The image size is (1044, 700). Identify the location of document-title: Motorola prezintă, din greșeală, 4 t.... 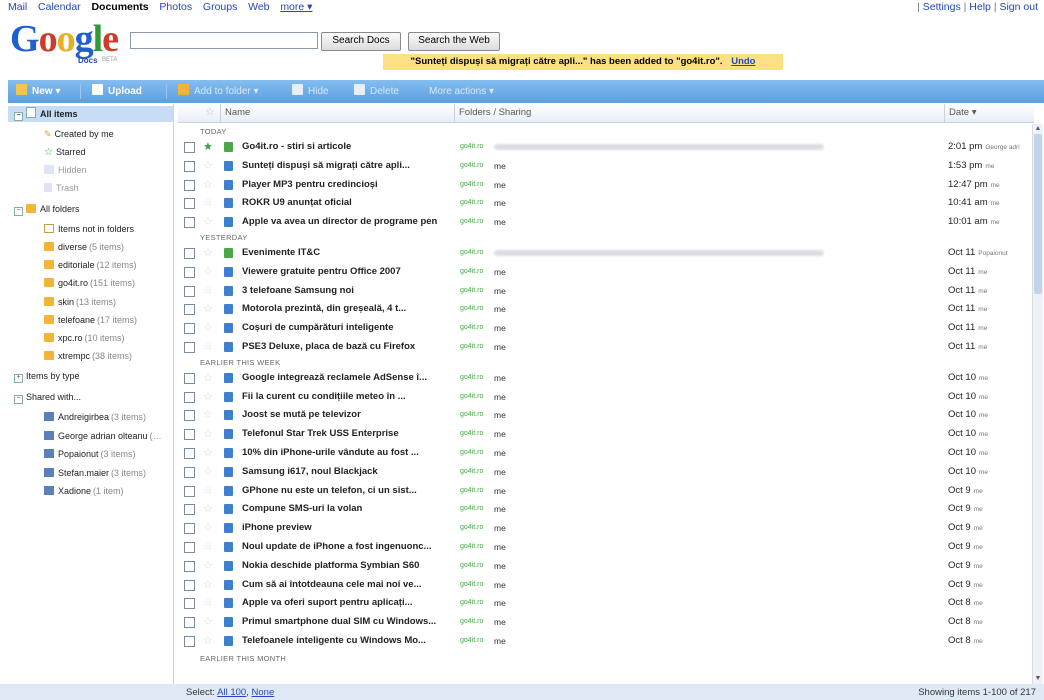
(344, 309).